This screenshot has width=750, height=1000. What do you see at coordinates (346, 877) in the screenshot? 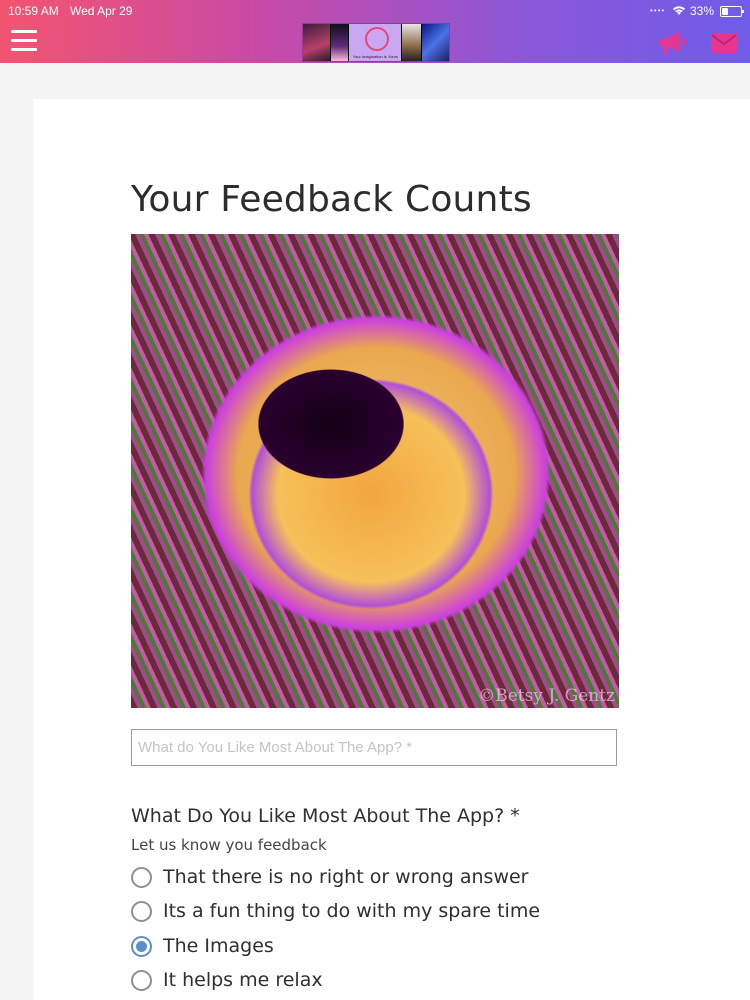
I see `option-label: That there is no right or wrong answer` at bounding box center [346, 877].